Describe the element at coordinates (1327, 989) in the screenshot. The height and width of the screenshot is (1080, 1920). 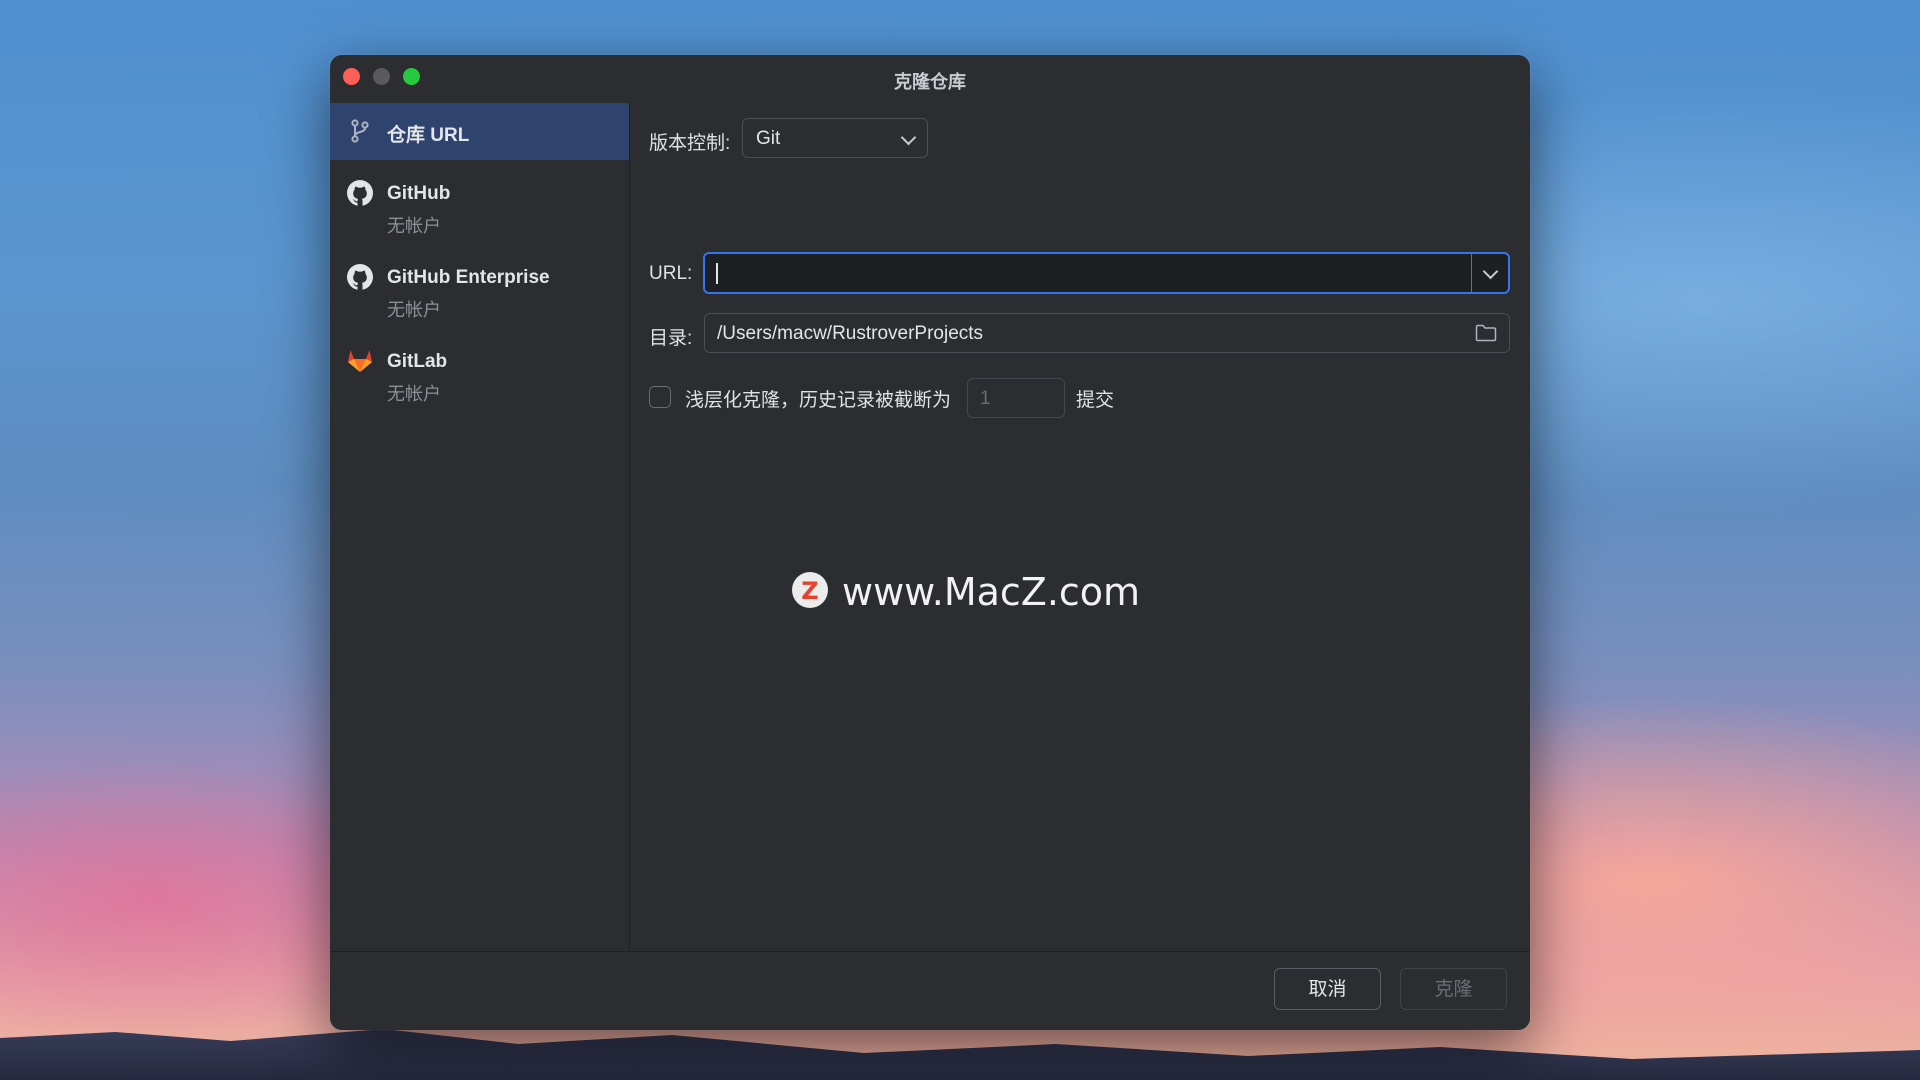
I see `cancel-button: 取消` at that location.